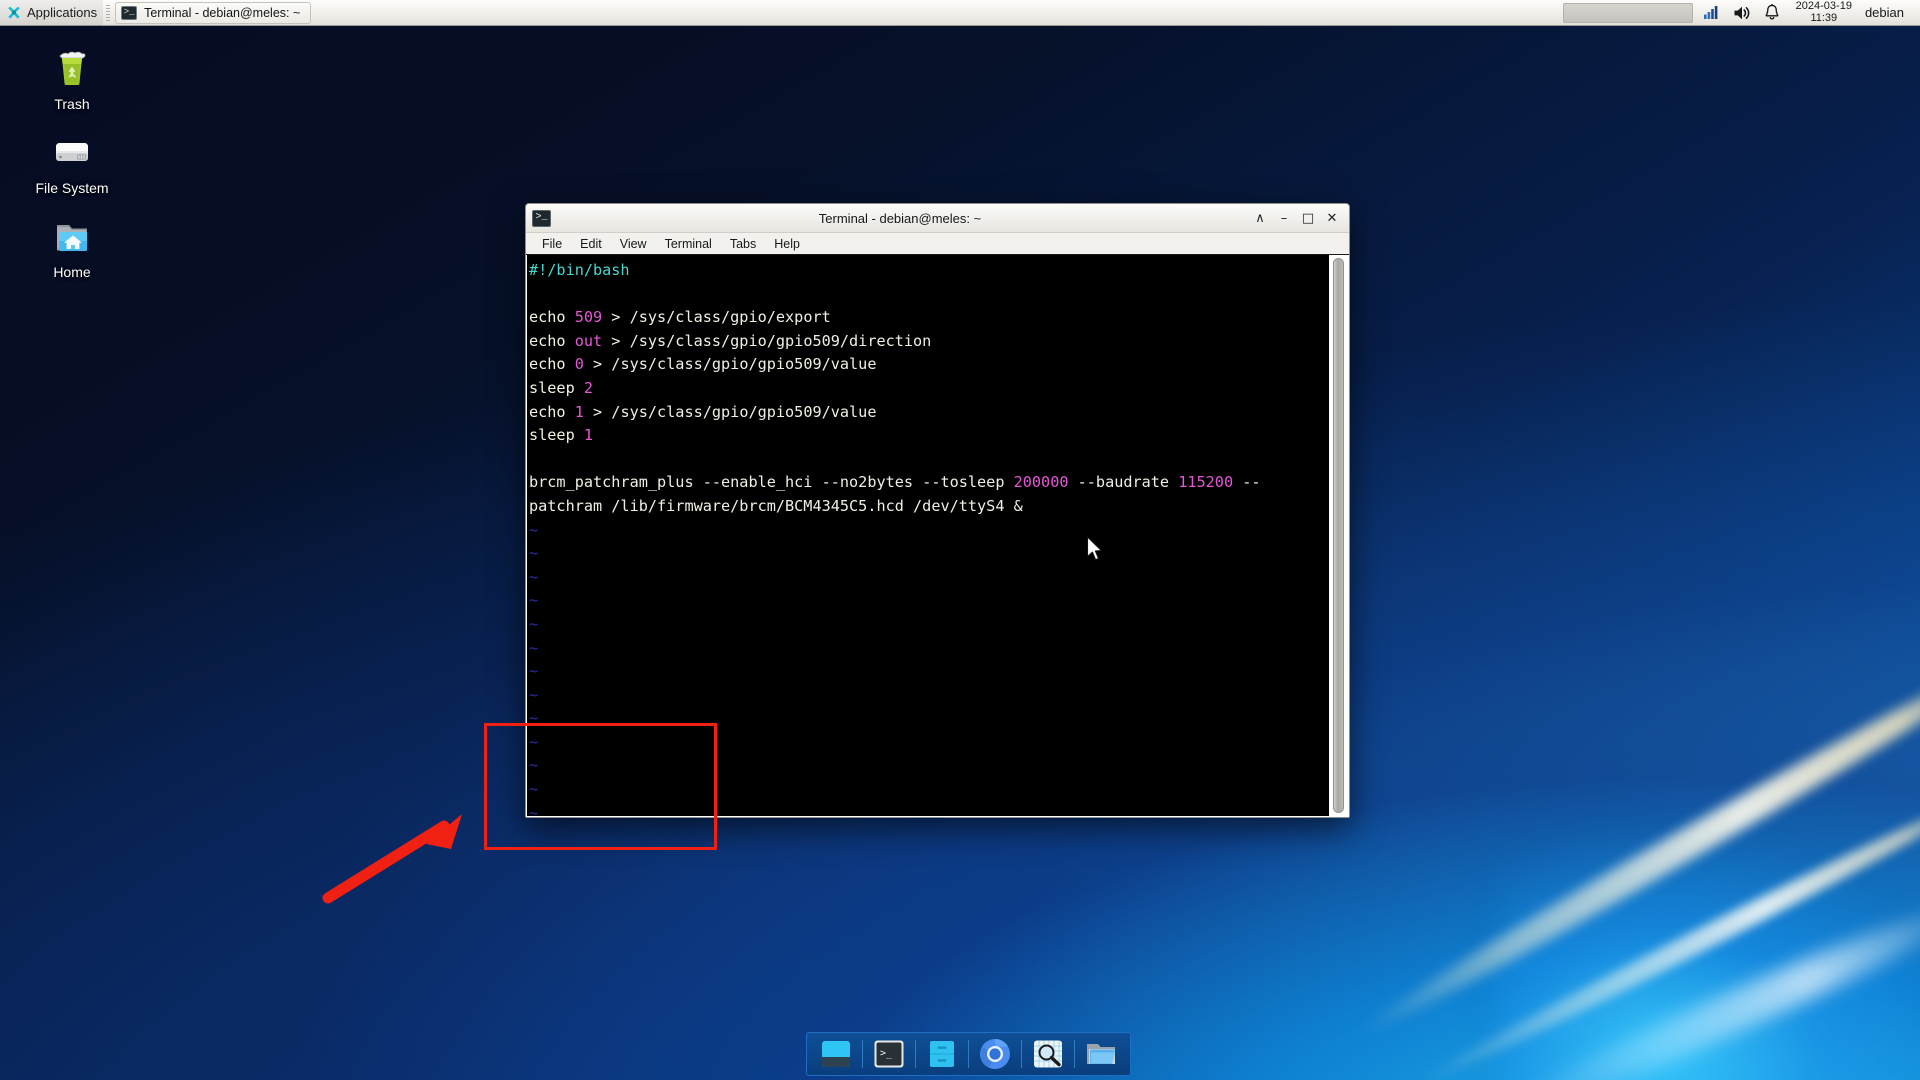  Describe the element at coordinates (72, 152) in the screenshot. I see `harddrive-icon` at that location.